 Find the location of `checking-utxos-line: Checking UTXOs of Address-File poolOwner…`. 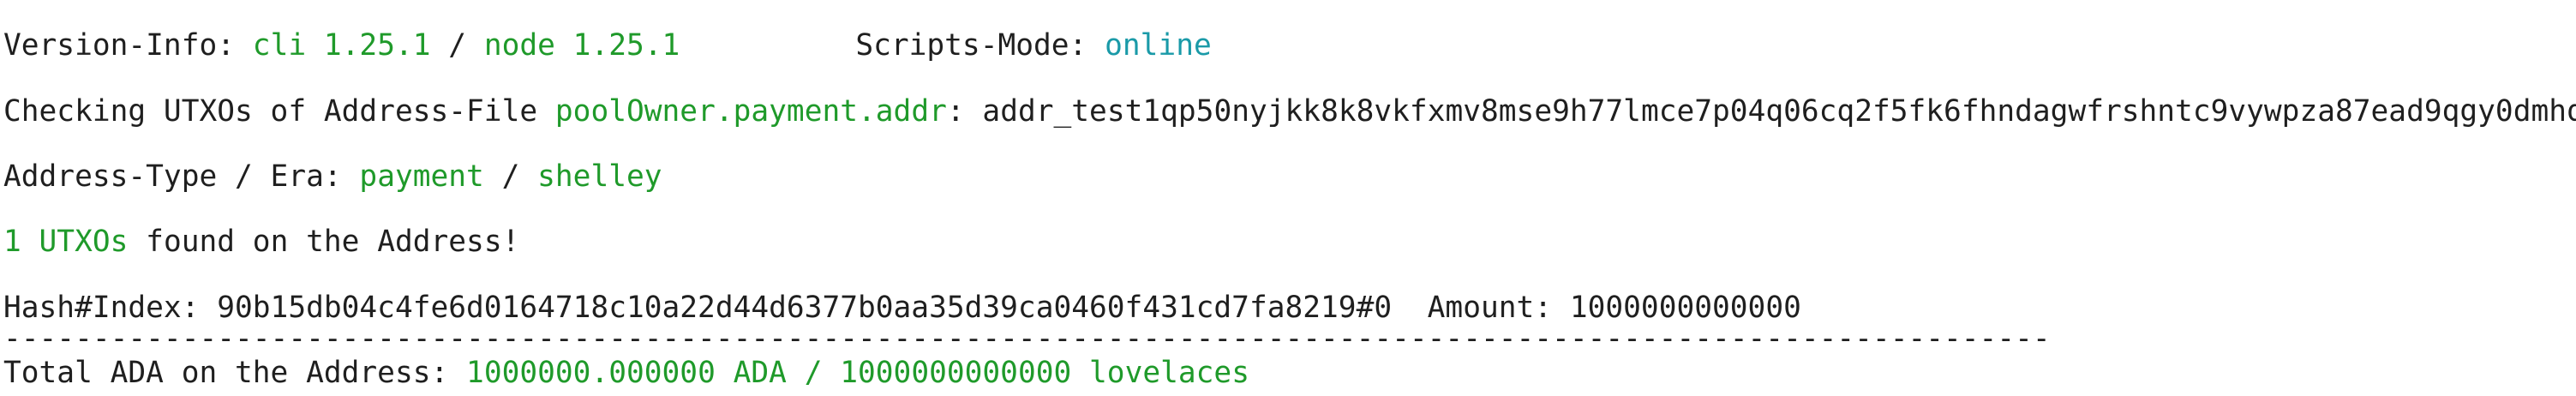

checking-utxos-line: Checking UTXOs of Address-File poolOwner… is located at coordinates (1289, 111).